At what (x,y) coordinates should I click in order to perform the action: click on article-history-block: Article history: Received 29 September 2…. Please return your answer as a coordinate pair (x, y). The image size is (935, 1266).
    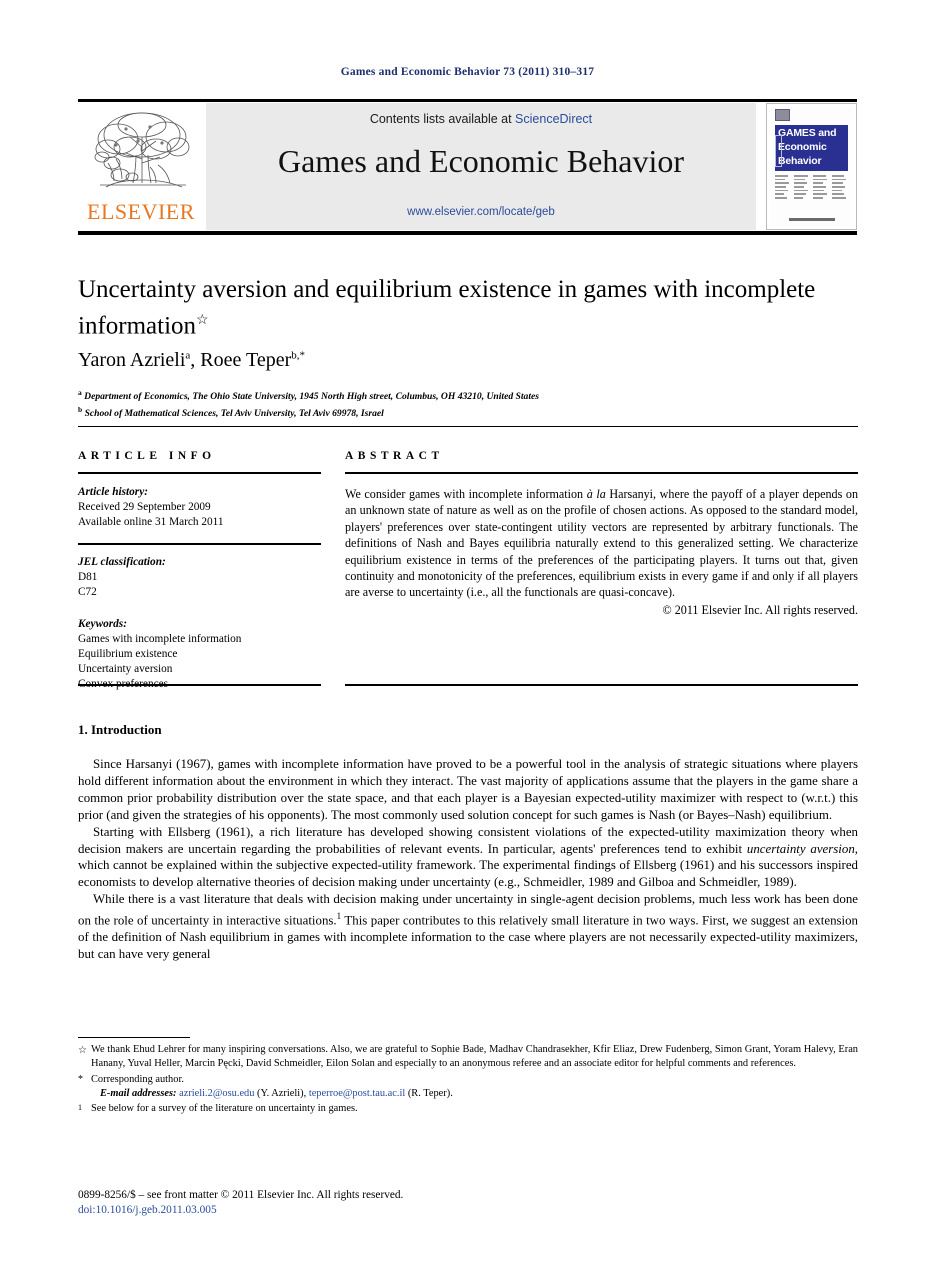
    Looking at the image, I should click on (199, 507).